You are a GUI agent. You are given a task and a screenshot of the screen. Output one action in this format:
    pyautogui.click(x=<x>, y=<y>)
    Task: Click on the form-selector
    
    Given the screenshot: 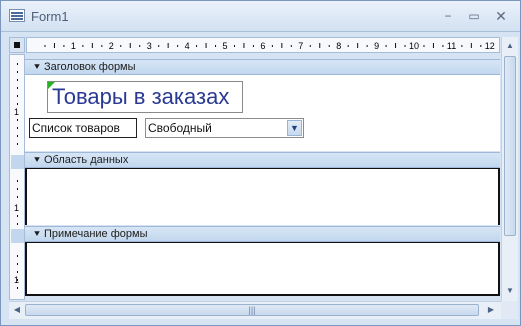 What is the action you would take?
    pyautogui.click(x=17, y=45)
    